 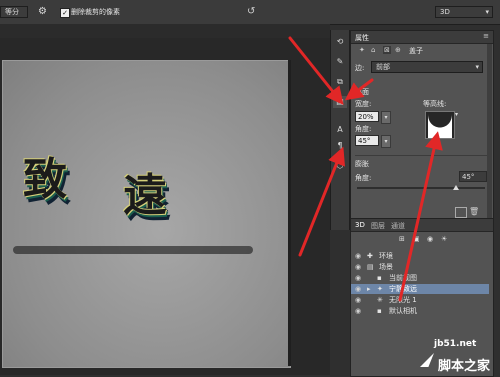 What do you see at coordinates (464, 366) in the screenshot?
I see `watermark-name: 脚本之家` at bounding box center [464, 366].